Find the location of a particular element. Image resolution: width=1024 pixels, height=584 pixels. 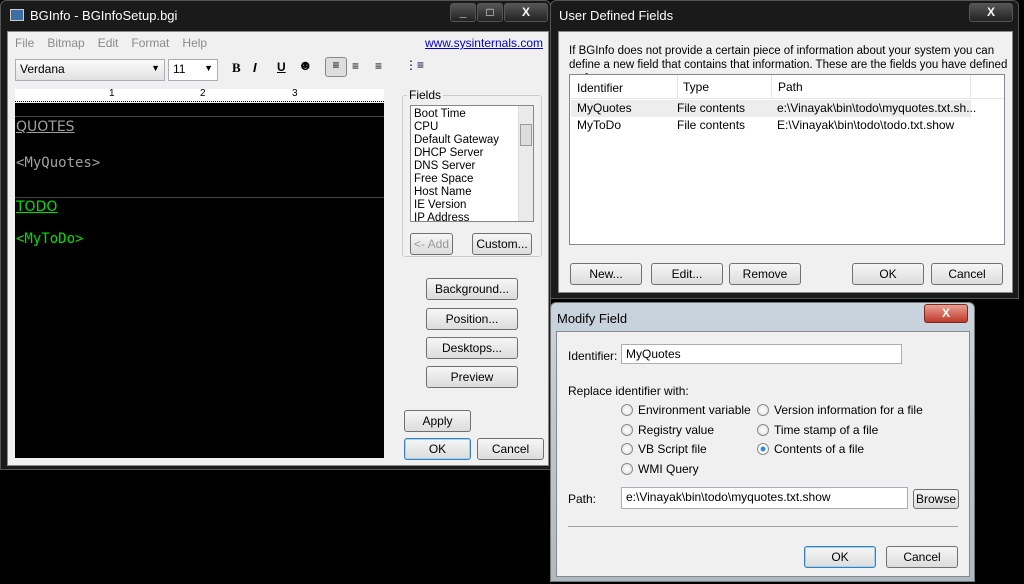

align-right-button: ≡ is located at coordinates (378, 66).